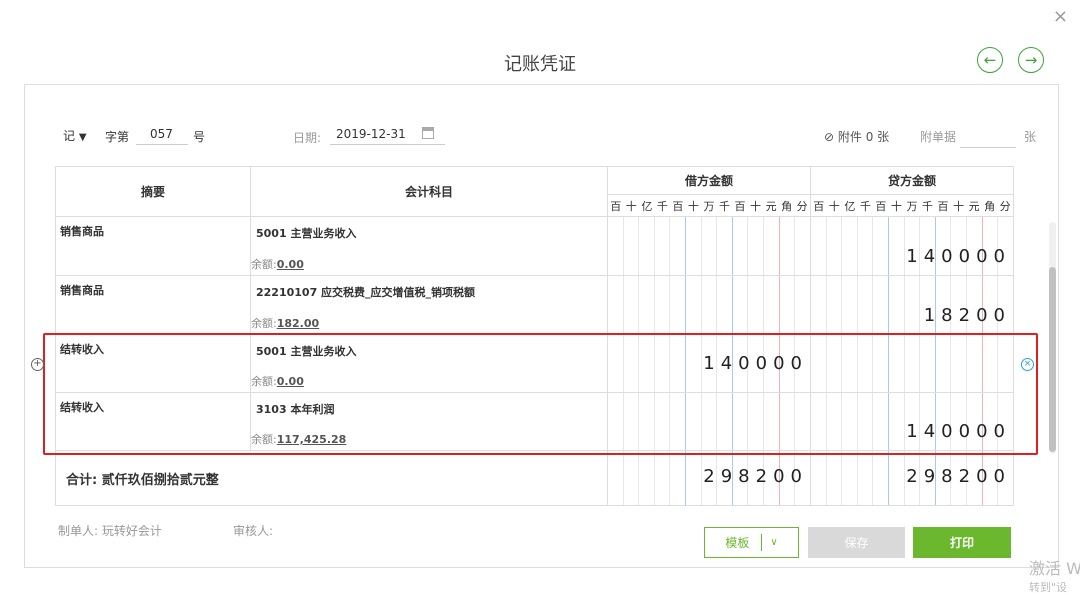 This screenshot has width=1080, height=595. I want to click on col-subject-header: 会计科目, so click(429, 191).